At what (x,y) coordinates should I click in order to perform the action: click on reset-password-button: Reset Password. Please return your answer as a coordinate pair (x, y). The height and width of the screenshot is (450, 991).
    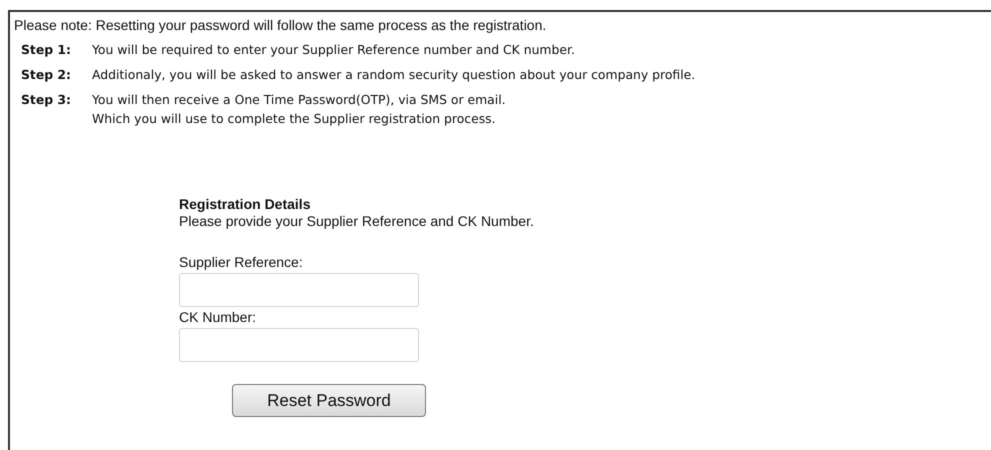
    Looking at the image, I should click on (329, 400).